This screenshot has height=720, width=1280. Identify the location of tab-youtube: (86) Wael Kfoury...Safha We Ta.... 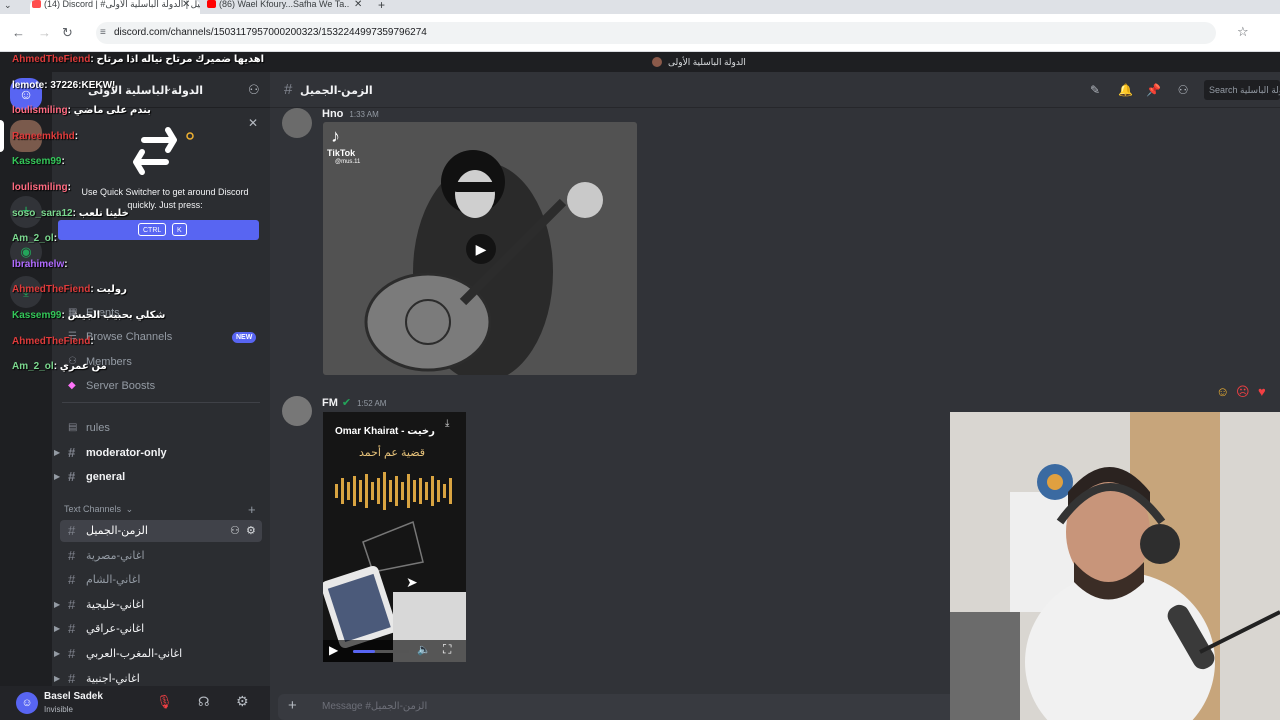
(277, 7).